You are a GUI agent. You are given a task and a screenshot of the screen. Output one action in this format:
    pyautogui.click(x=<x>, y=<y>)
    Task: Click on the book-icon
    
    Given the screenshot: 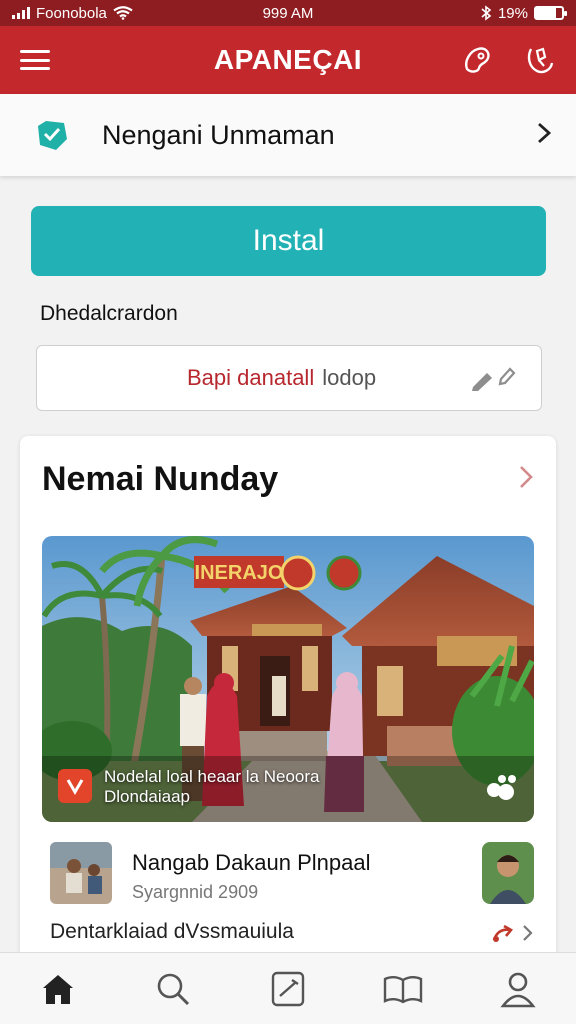 What is the action you would take?
    pyautogui.click(x=403, y=989)
    